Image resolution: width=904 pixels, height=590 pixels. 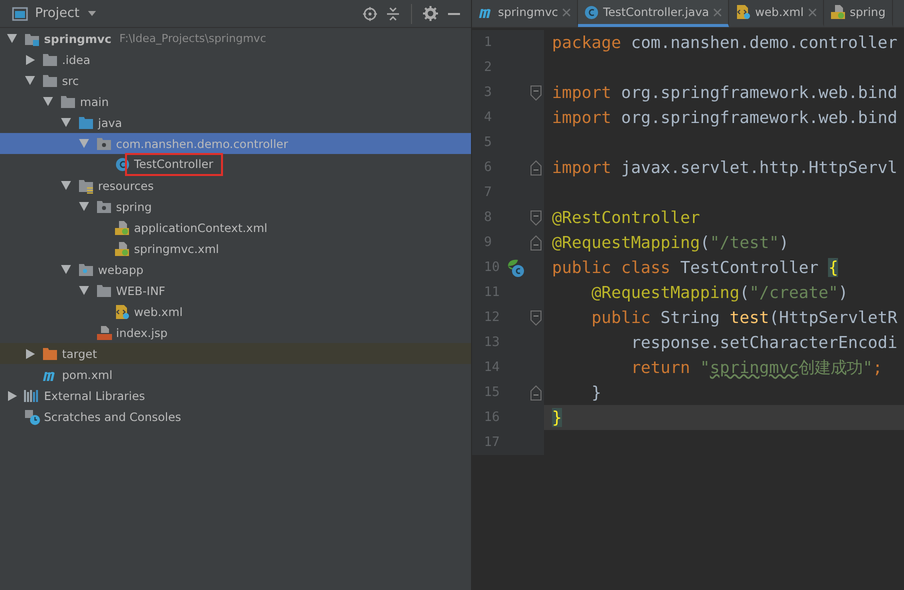 What do you see at coordinates (235, 374) in the screenshot?
I see `tree-item: pom.xml` at bounding box center [235, 374].